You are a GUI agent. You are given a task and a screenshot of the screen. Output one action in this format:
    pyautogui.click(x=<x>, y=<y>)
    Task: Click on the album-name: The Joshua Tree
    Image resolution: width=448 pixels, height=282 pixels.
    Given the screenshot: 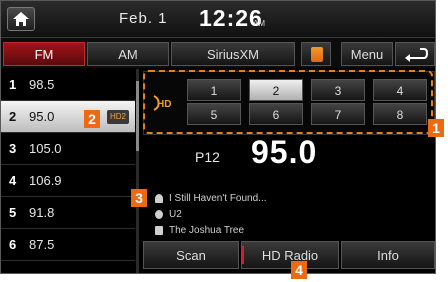 What is the action you would take?
    pyautogui.click(x=207, y=230)
    